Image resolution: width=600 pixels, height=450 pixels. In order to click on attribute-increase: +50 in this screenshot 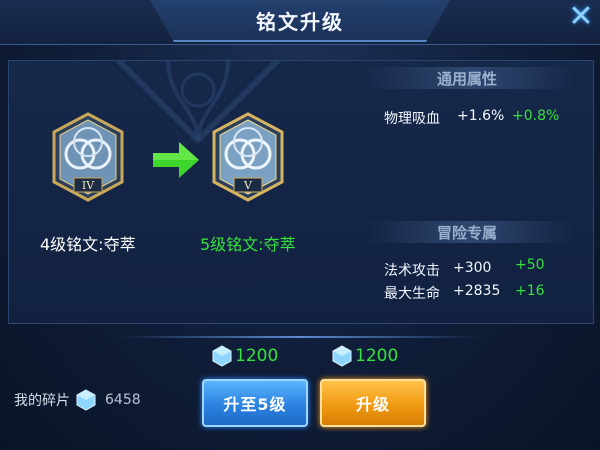, I will do `click(530, 265)`.